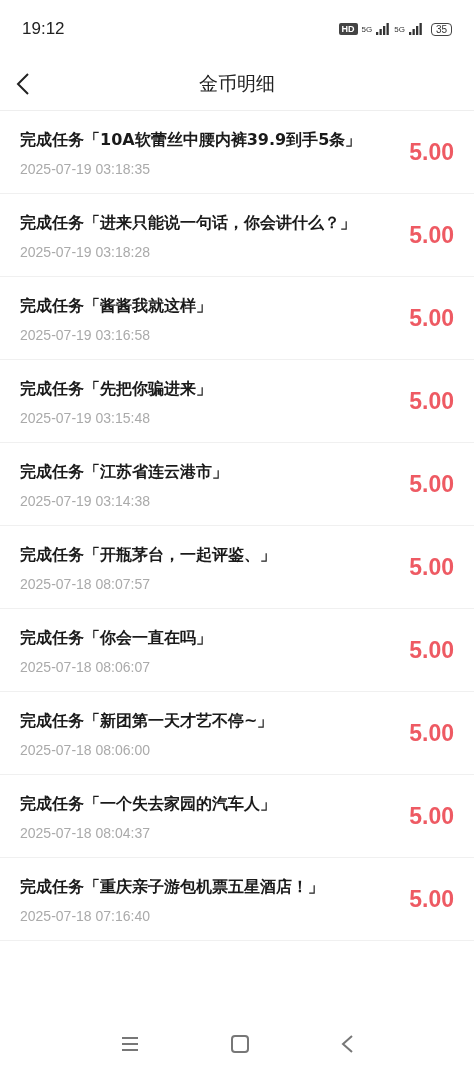  Describe the element at coordinates (116, 306) in the screenshot. I see `record-title: 完成任务「酱酱我就这样」` at that location.